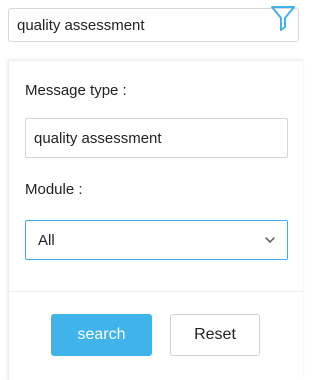 This screenshot has width=320, height=380. What do you see at coordinates (270, 240) in the screenshot?
I see `chevron-down-icon` at bounding box center [270, 240].